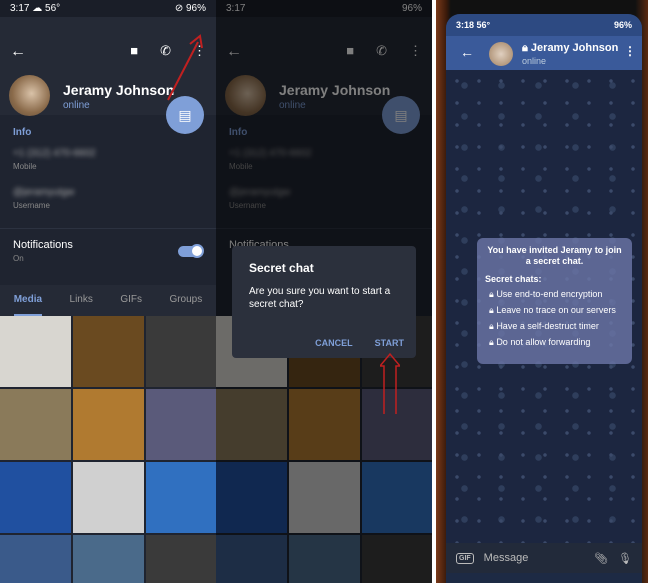 This screenshot has height=583, width=648. What do you see at coordinates (547, 326) in the screenshot?
I see `feature-item: Have a self-destruct timer` at bounding box center [547, 326].